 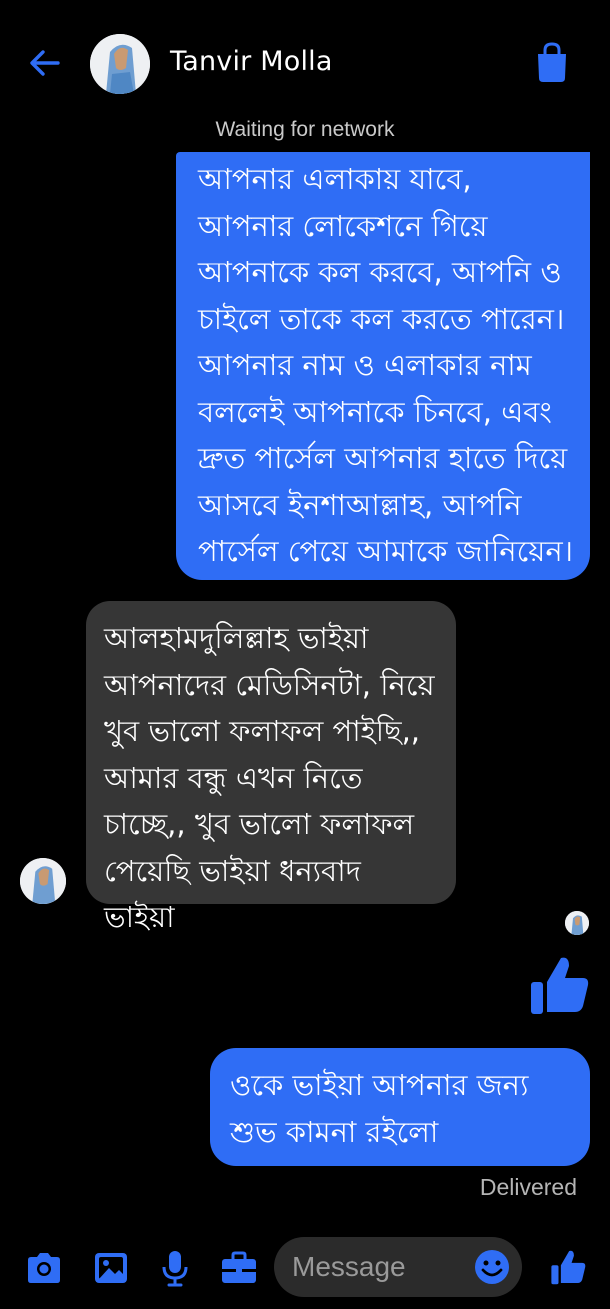 What do you see at coordinates (44, 1268) in the screenshot?
I see `camera-icon` at bounding box center [44, 1268].